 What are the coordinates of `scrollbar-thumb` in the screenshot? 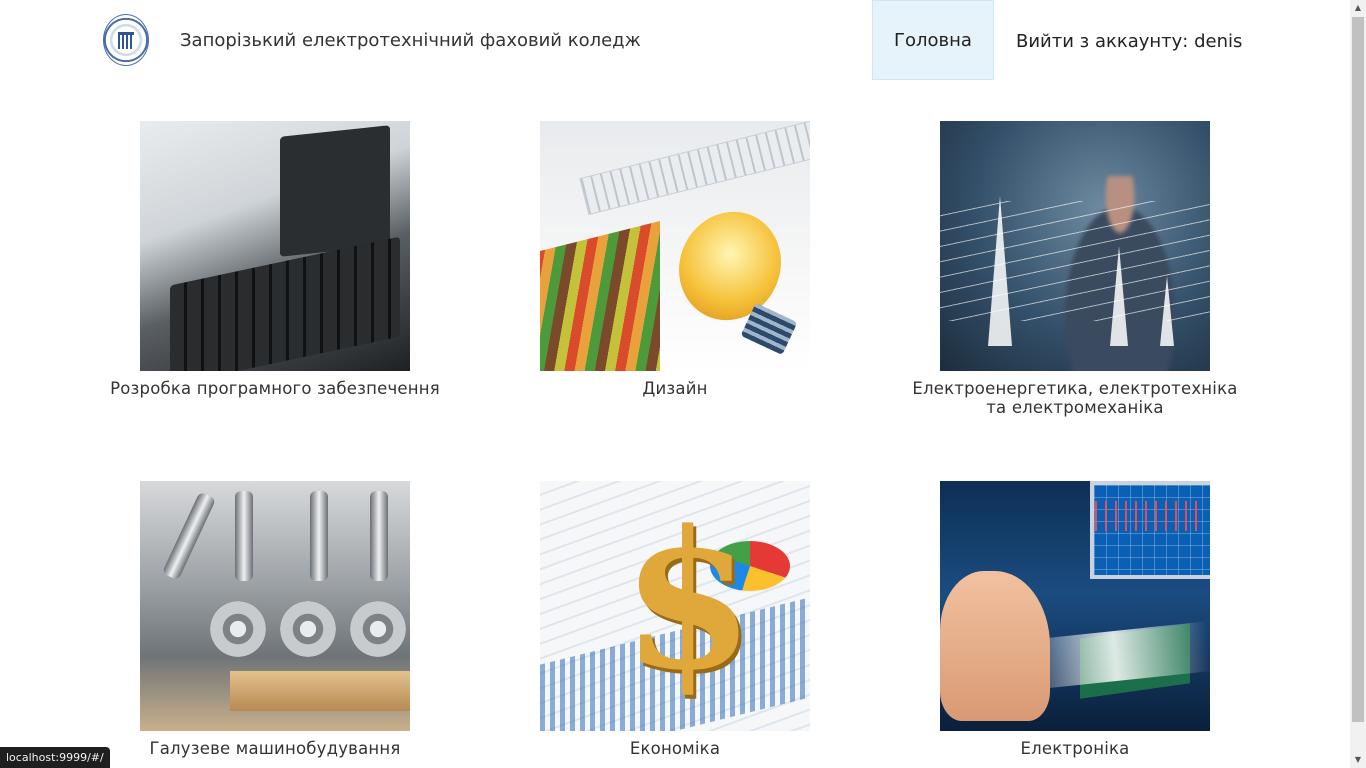 It's located at (1358, 369).